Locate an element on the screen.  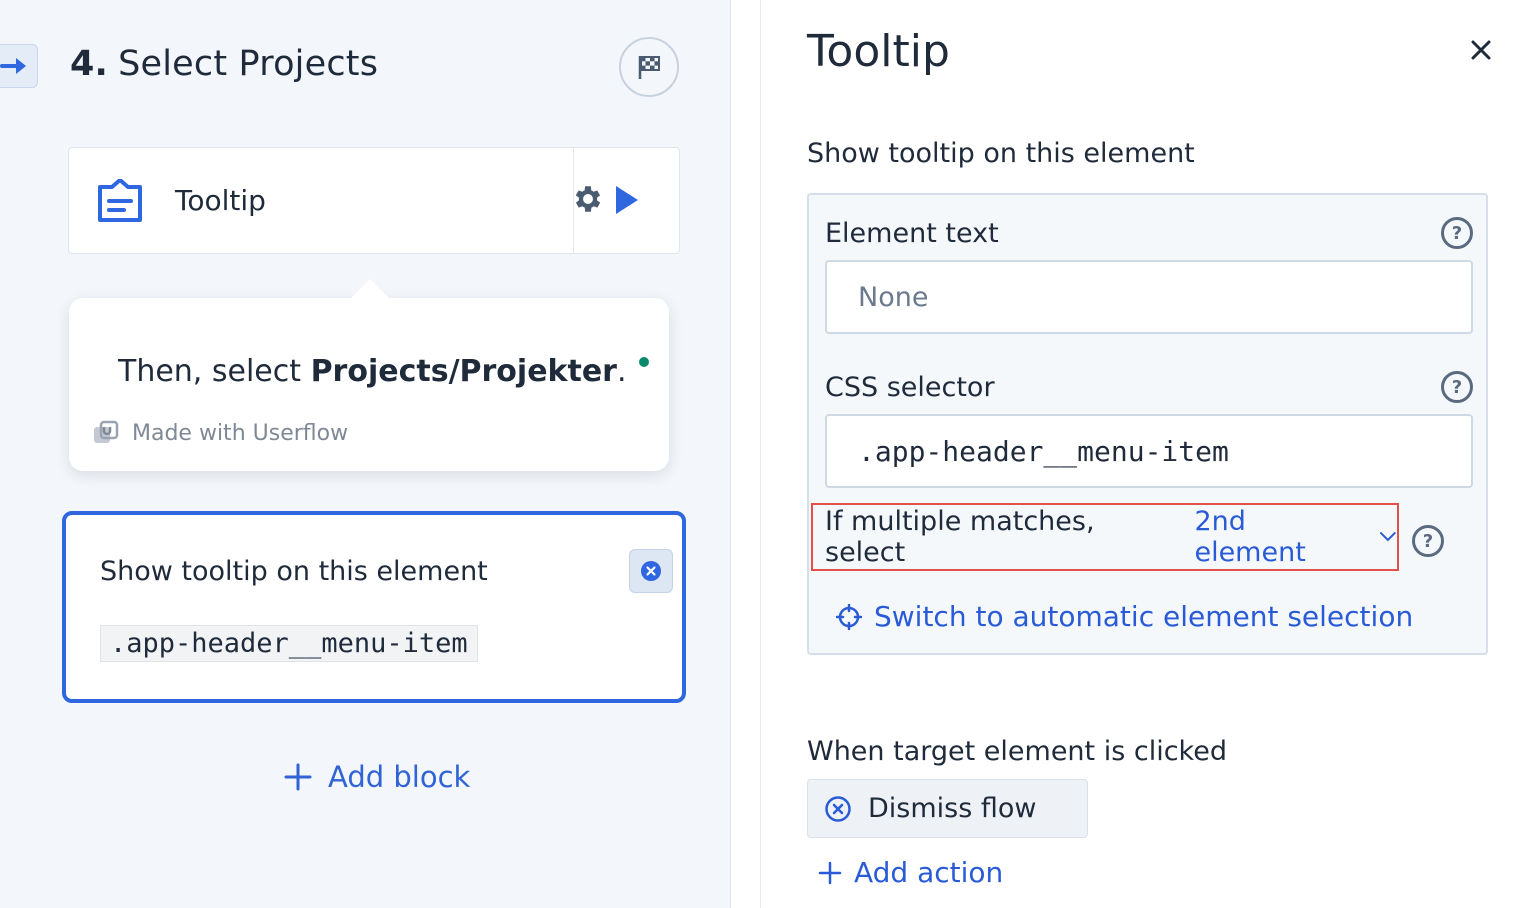
multiple-matches-select: 2nd element is located at coordinates (1295, 537).